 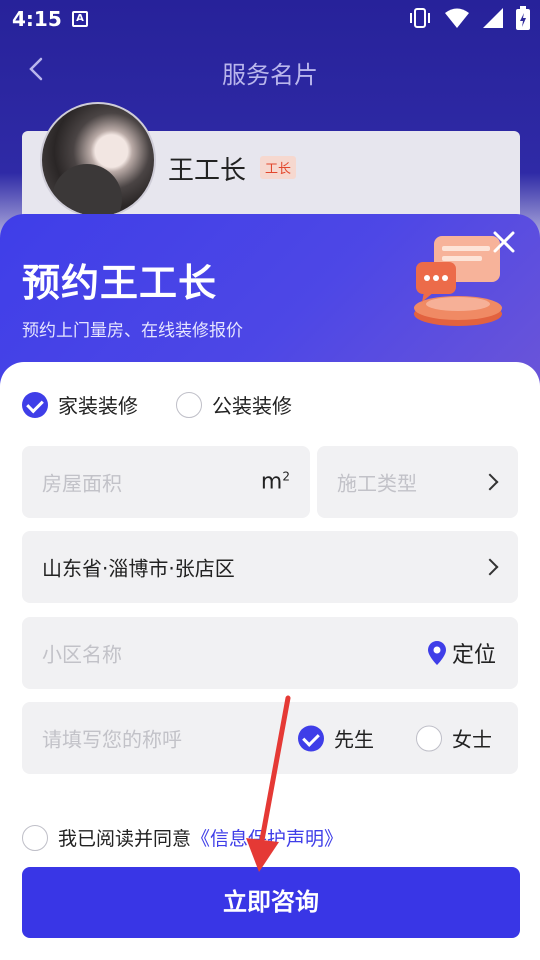 What do you see at coordinates (278, 167) in the screenshot?
I see `worker-tag-badge: 工长` at bounding box center [278, 167].